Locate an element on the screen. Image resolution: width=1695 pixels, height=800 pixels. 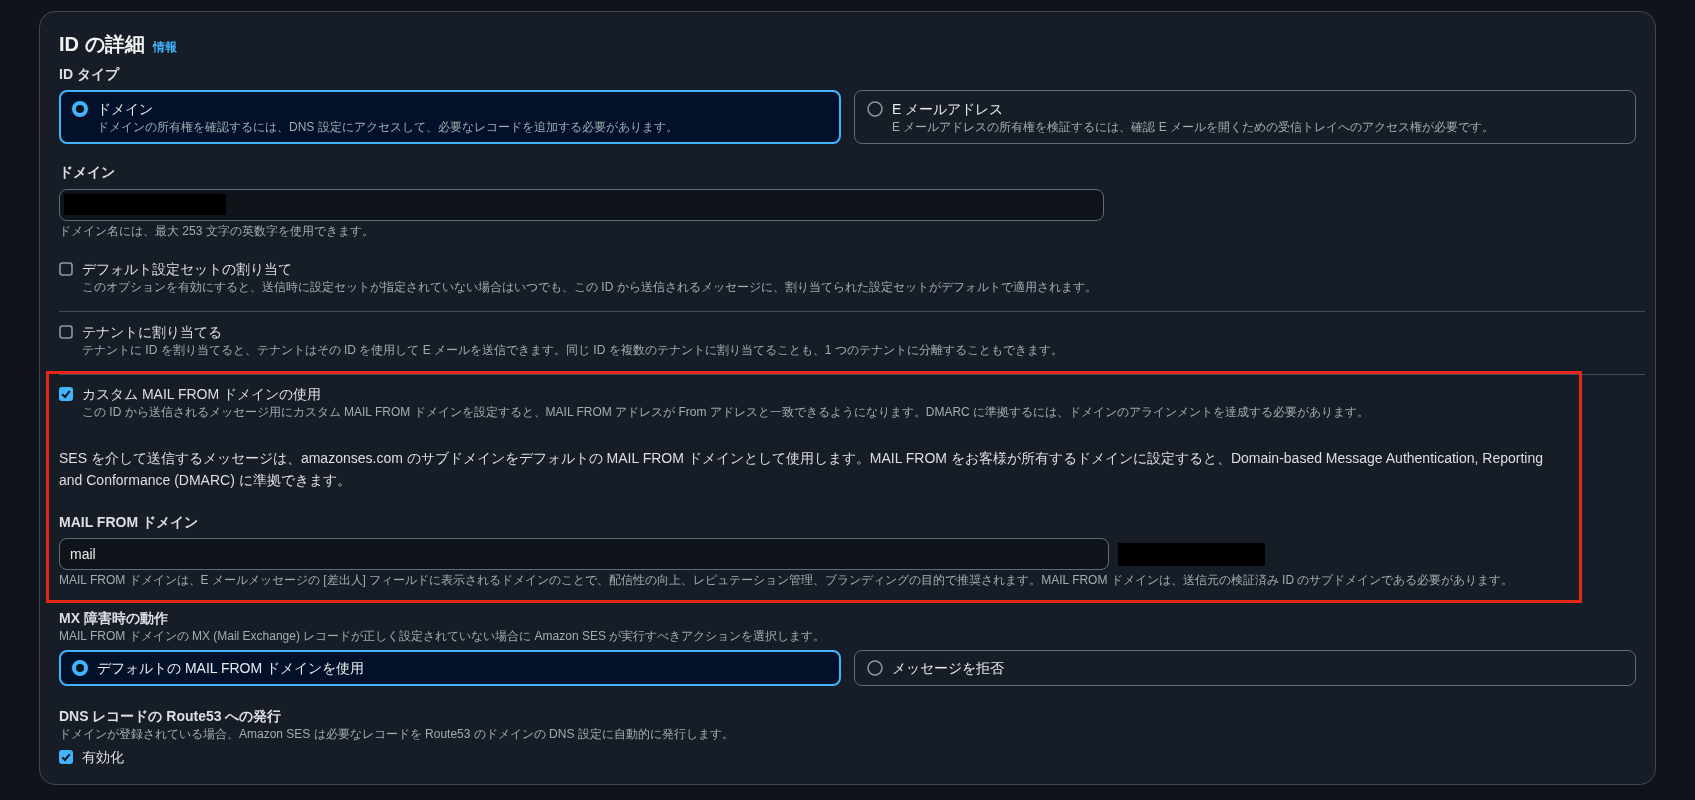
checkbox-label: テナントに割り当てる is located at coordinates (152, 332).